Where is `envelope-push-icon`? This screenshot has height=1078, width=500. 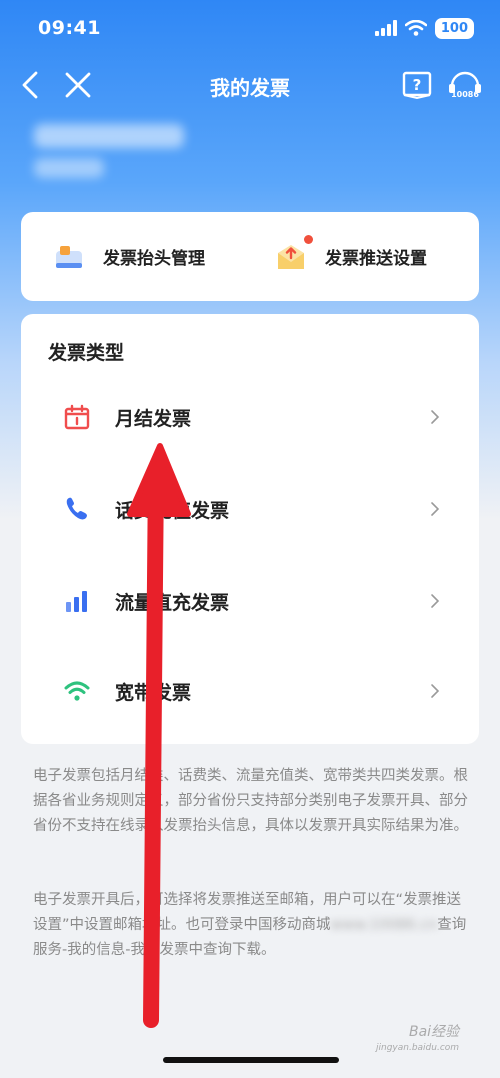 envelope-push-icon is located at coordinates (291, 256).